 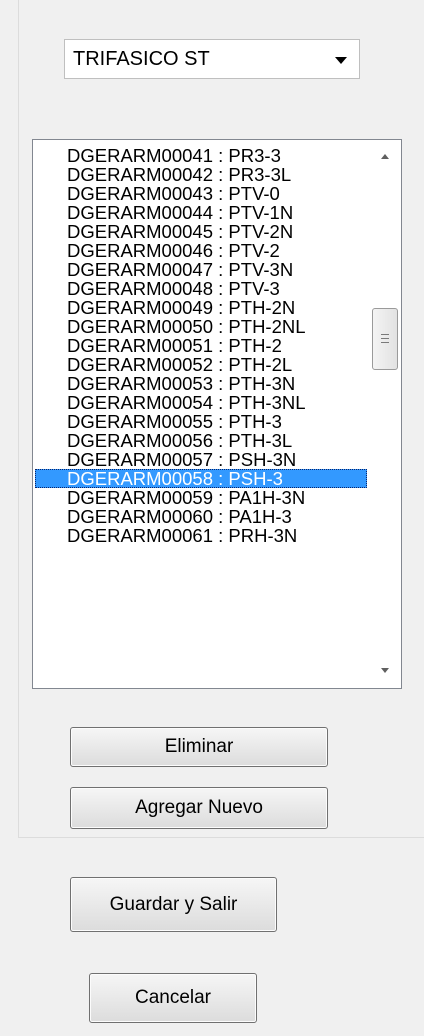 I want to click on agregar-nuevo-button-label: Agregar Nuevo, so click(x=199, y=807).